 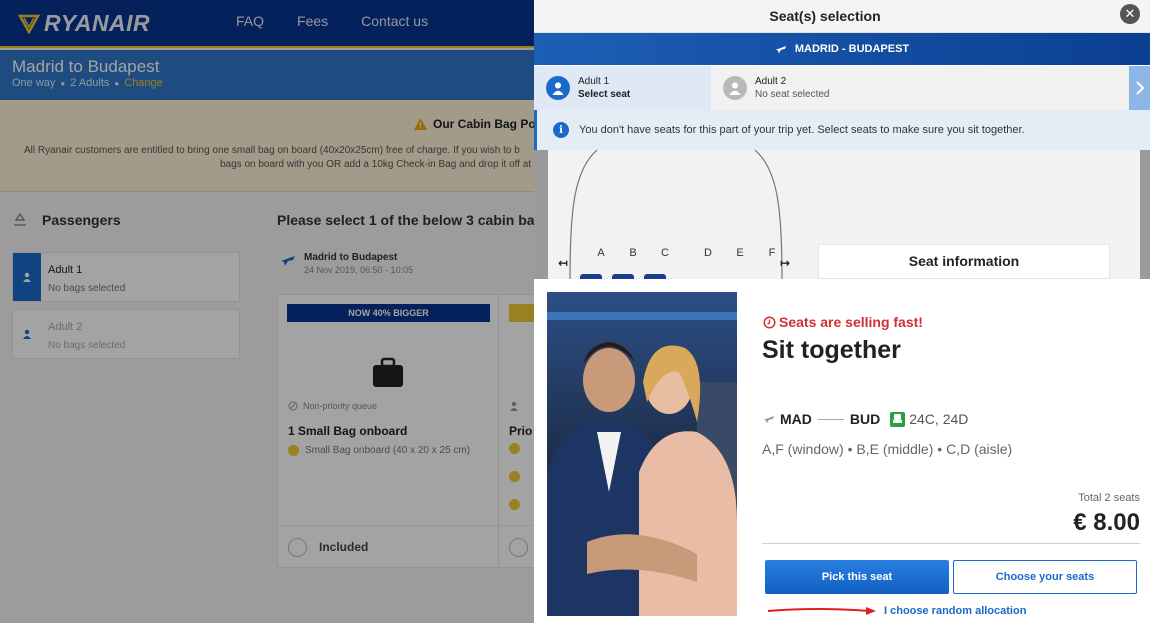 I want to click on seat-column-label: B, so click(x=633, y=253).